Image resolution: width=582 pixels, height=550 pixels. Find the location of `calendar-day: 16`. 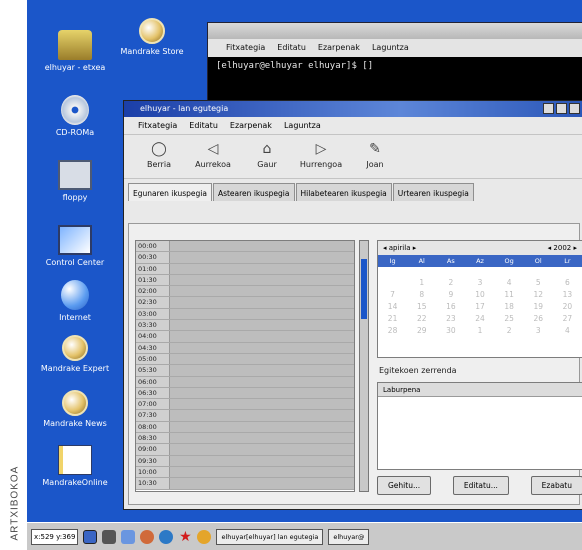

calendar-day: 16 is located at coordinates (450, 307).